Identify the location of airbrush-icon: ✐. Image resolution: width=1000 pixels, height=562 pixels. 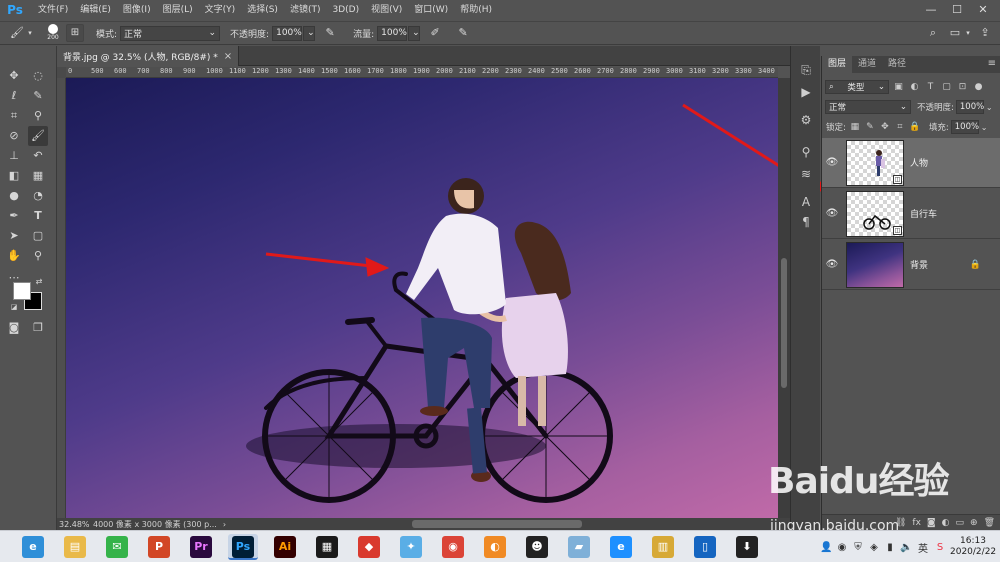
(435, 33).